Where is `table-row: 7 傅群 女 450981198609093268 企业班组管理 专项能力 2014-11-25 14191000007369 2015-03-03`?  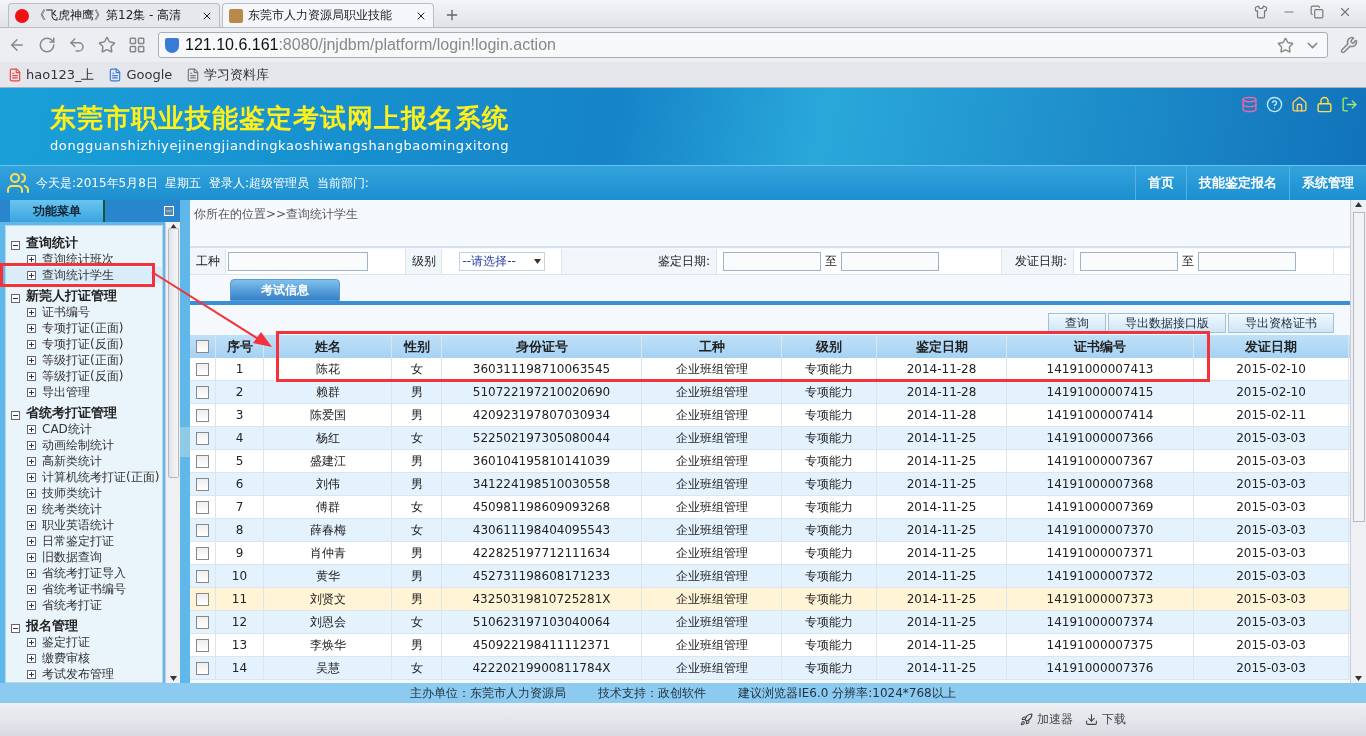
table-row: 7 傅群 女 450981198609093268 企业班组管理 专项能力 2014-11-25 14191000007369 2015-03-03 is located at coordinates (770, 507).